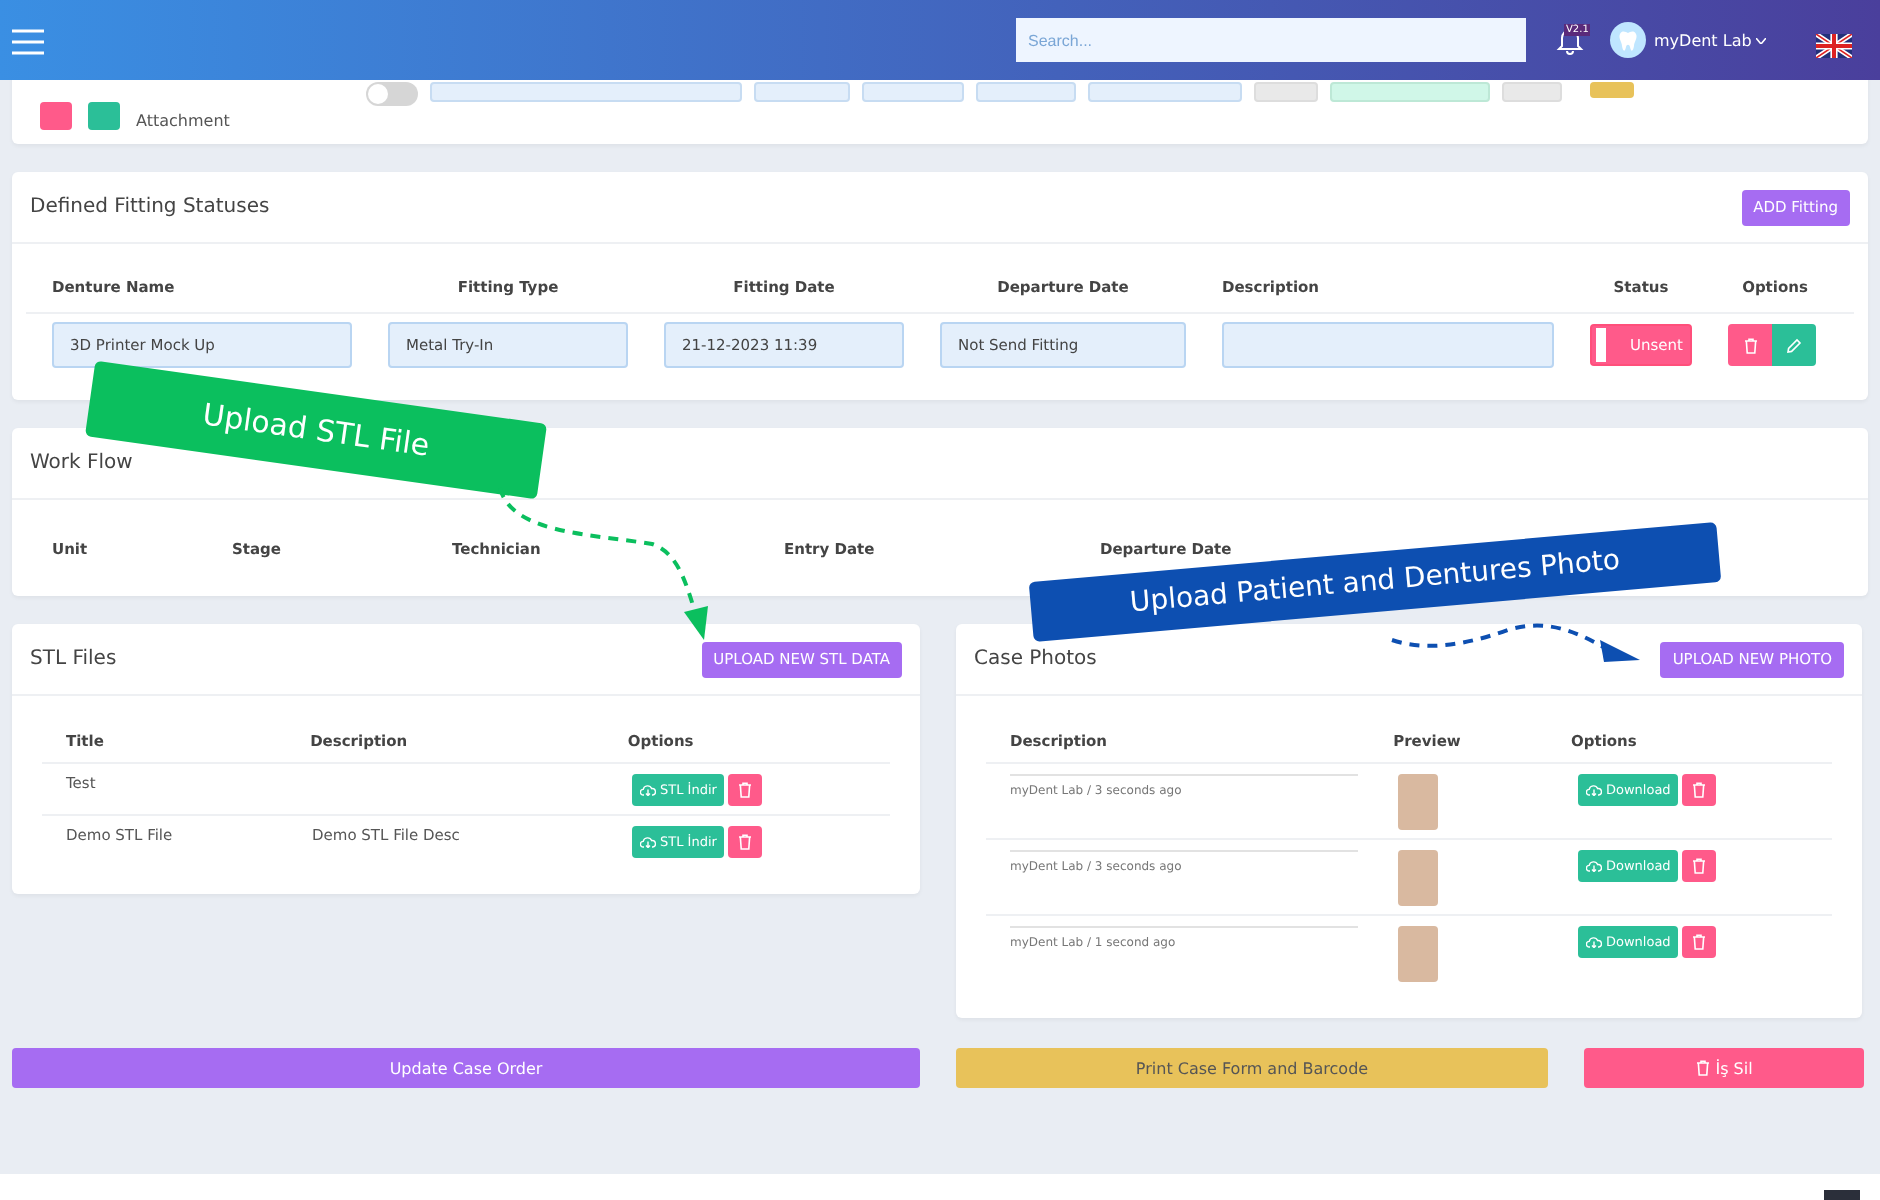 The image size is (1880, 1200). I want to click on menu-icon, so click(28, 40).